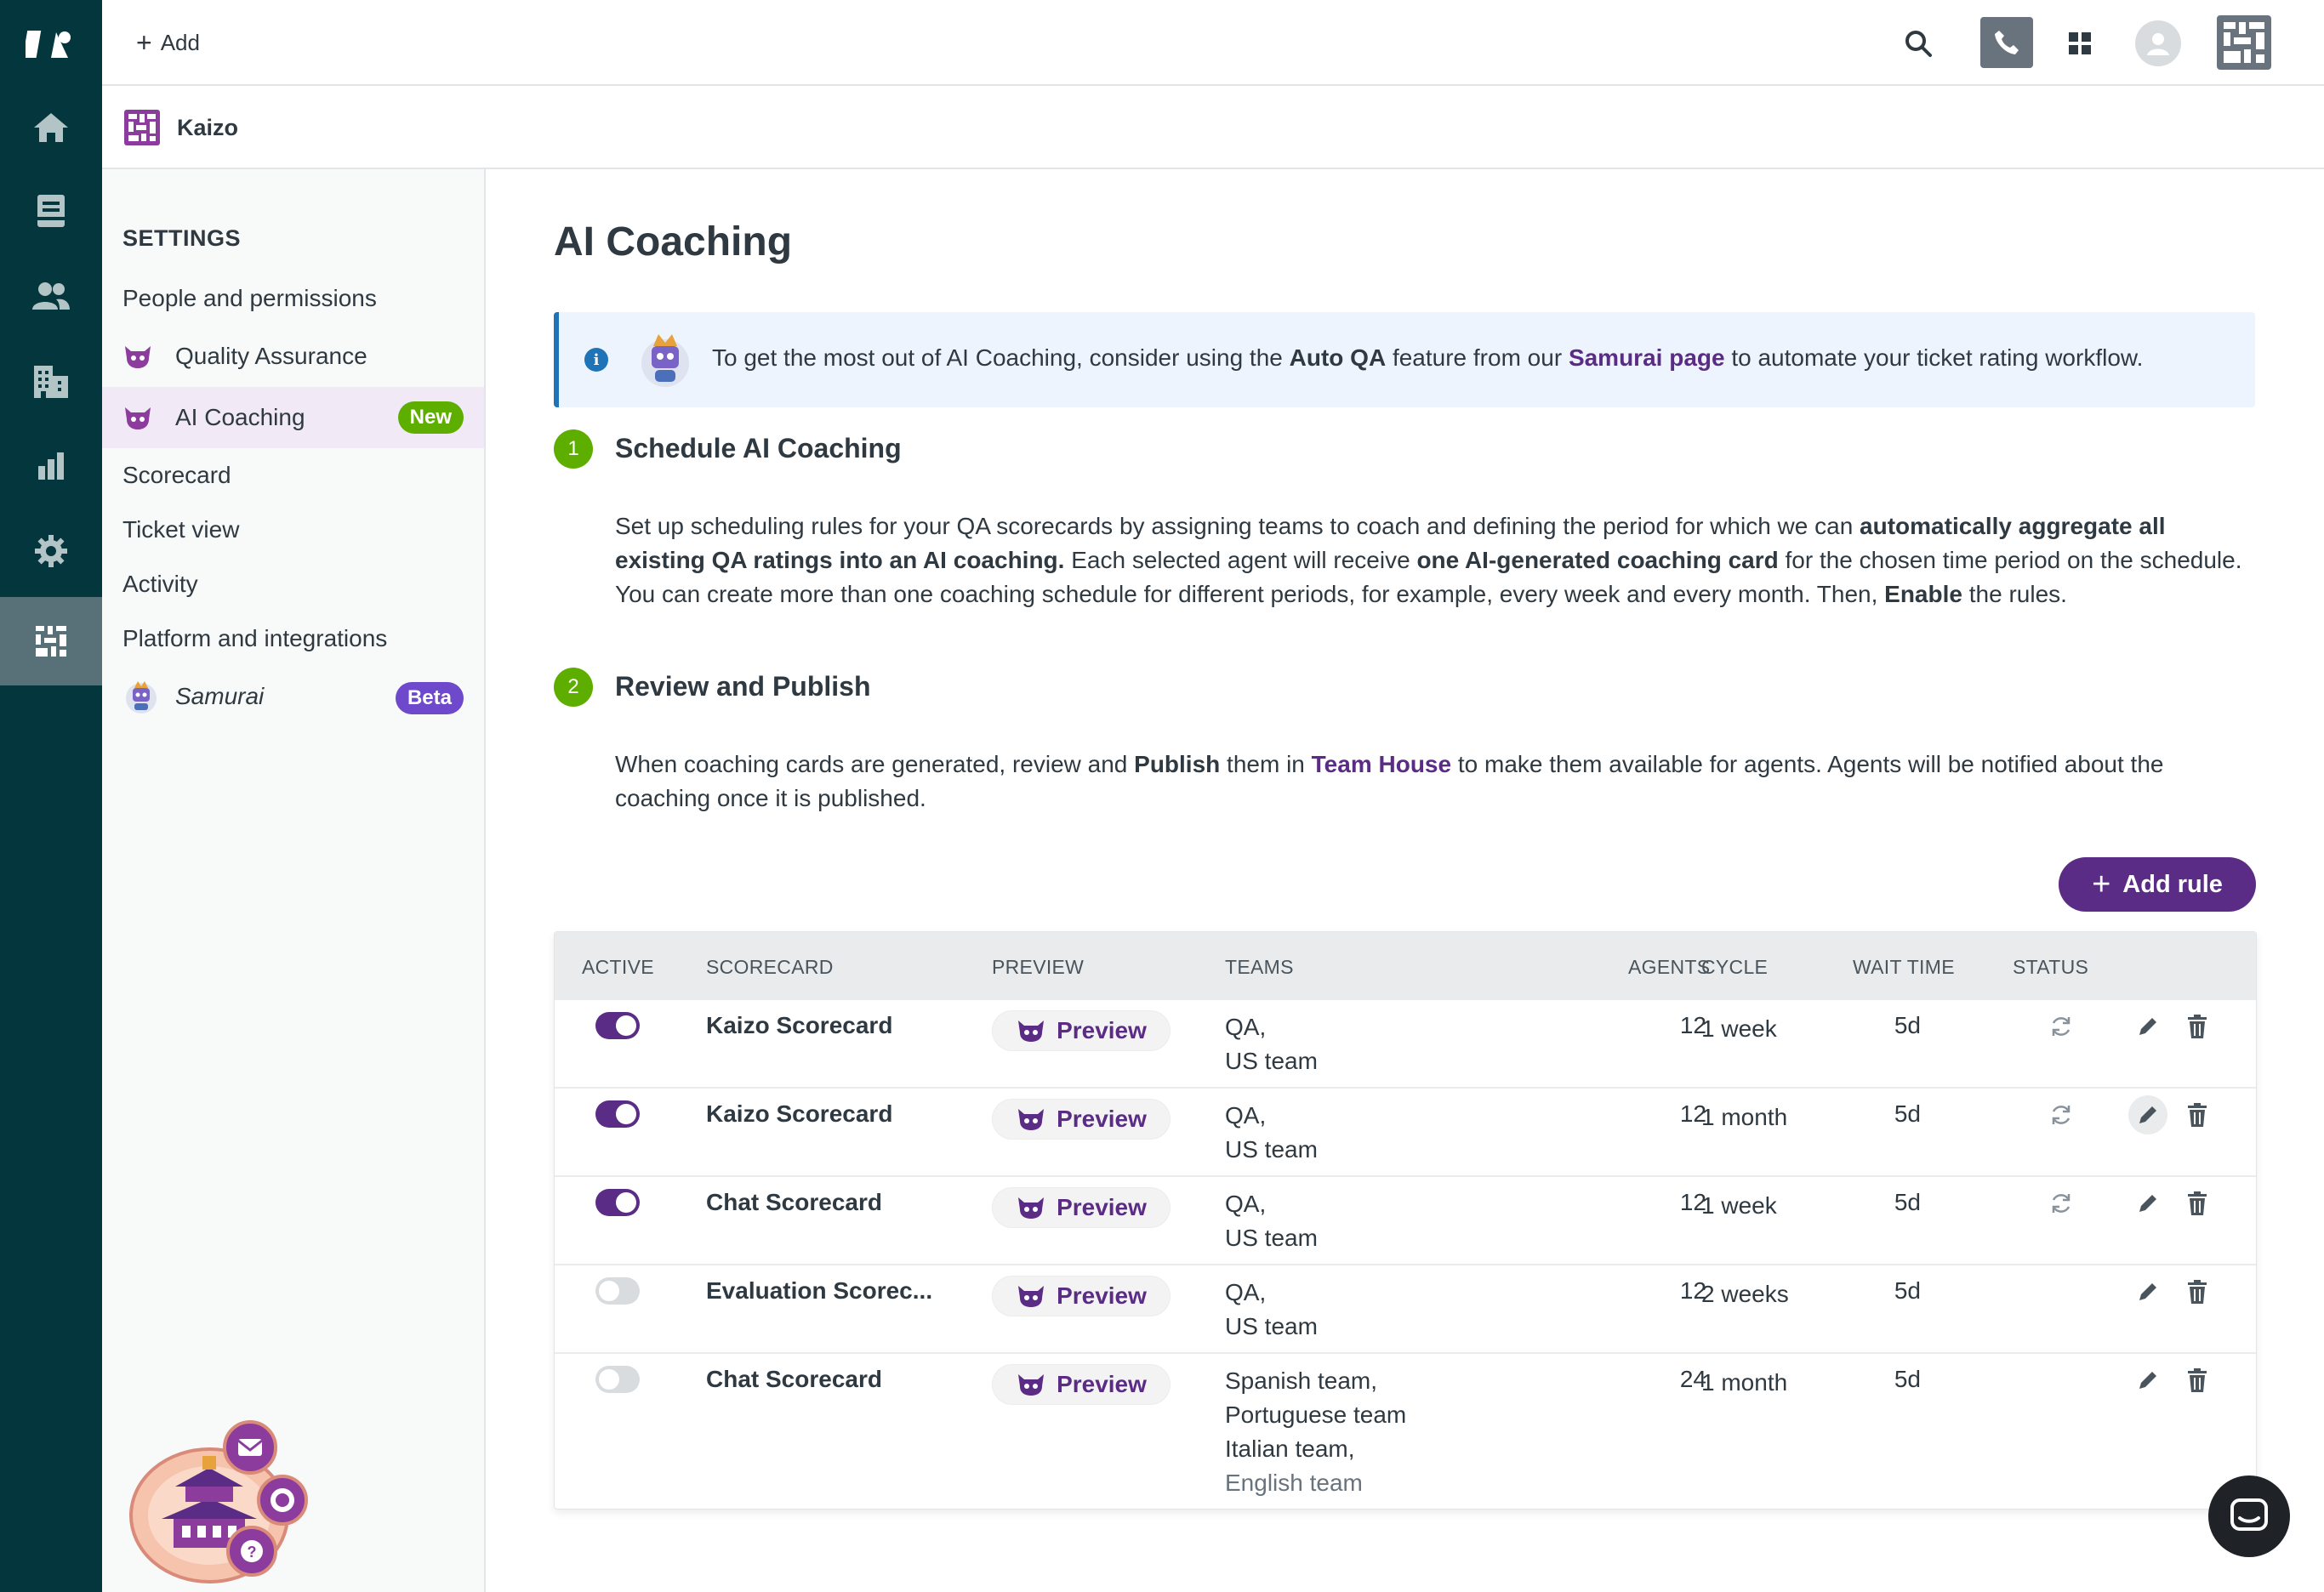  What do you see at coordinates (250, 1447) in the screenshot?
I see `mail-icon` at bounding box center [250, 1447].